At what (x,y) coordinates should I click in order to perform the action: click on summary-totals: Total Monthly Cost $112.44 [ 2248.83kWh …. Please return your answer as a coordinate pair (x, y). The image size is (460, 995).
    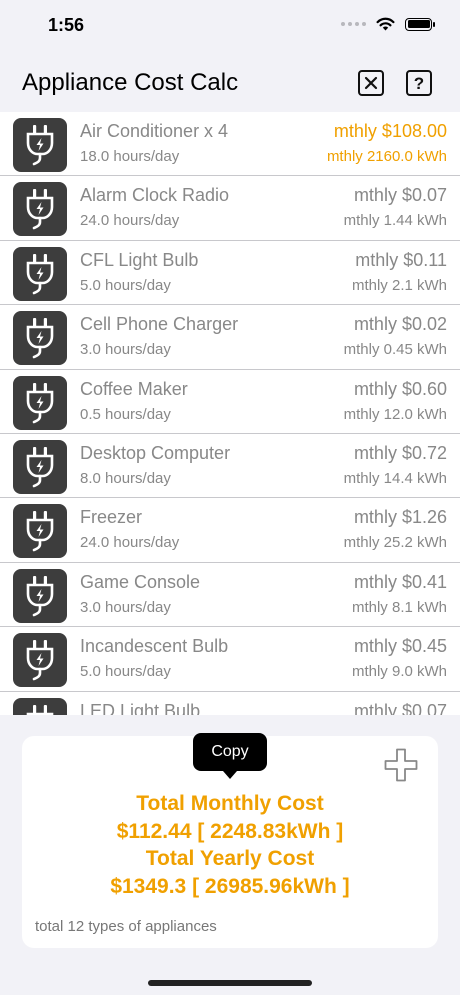
    Looking at the image, I should click on (230, 845).